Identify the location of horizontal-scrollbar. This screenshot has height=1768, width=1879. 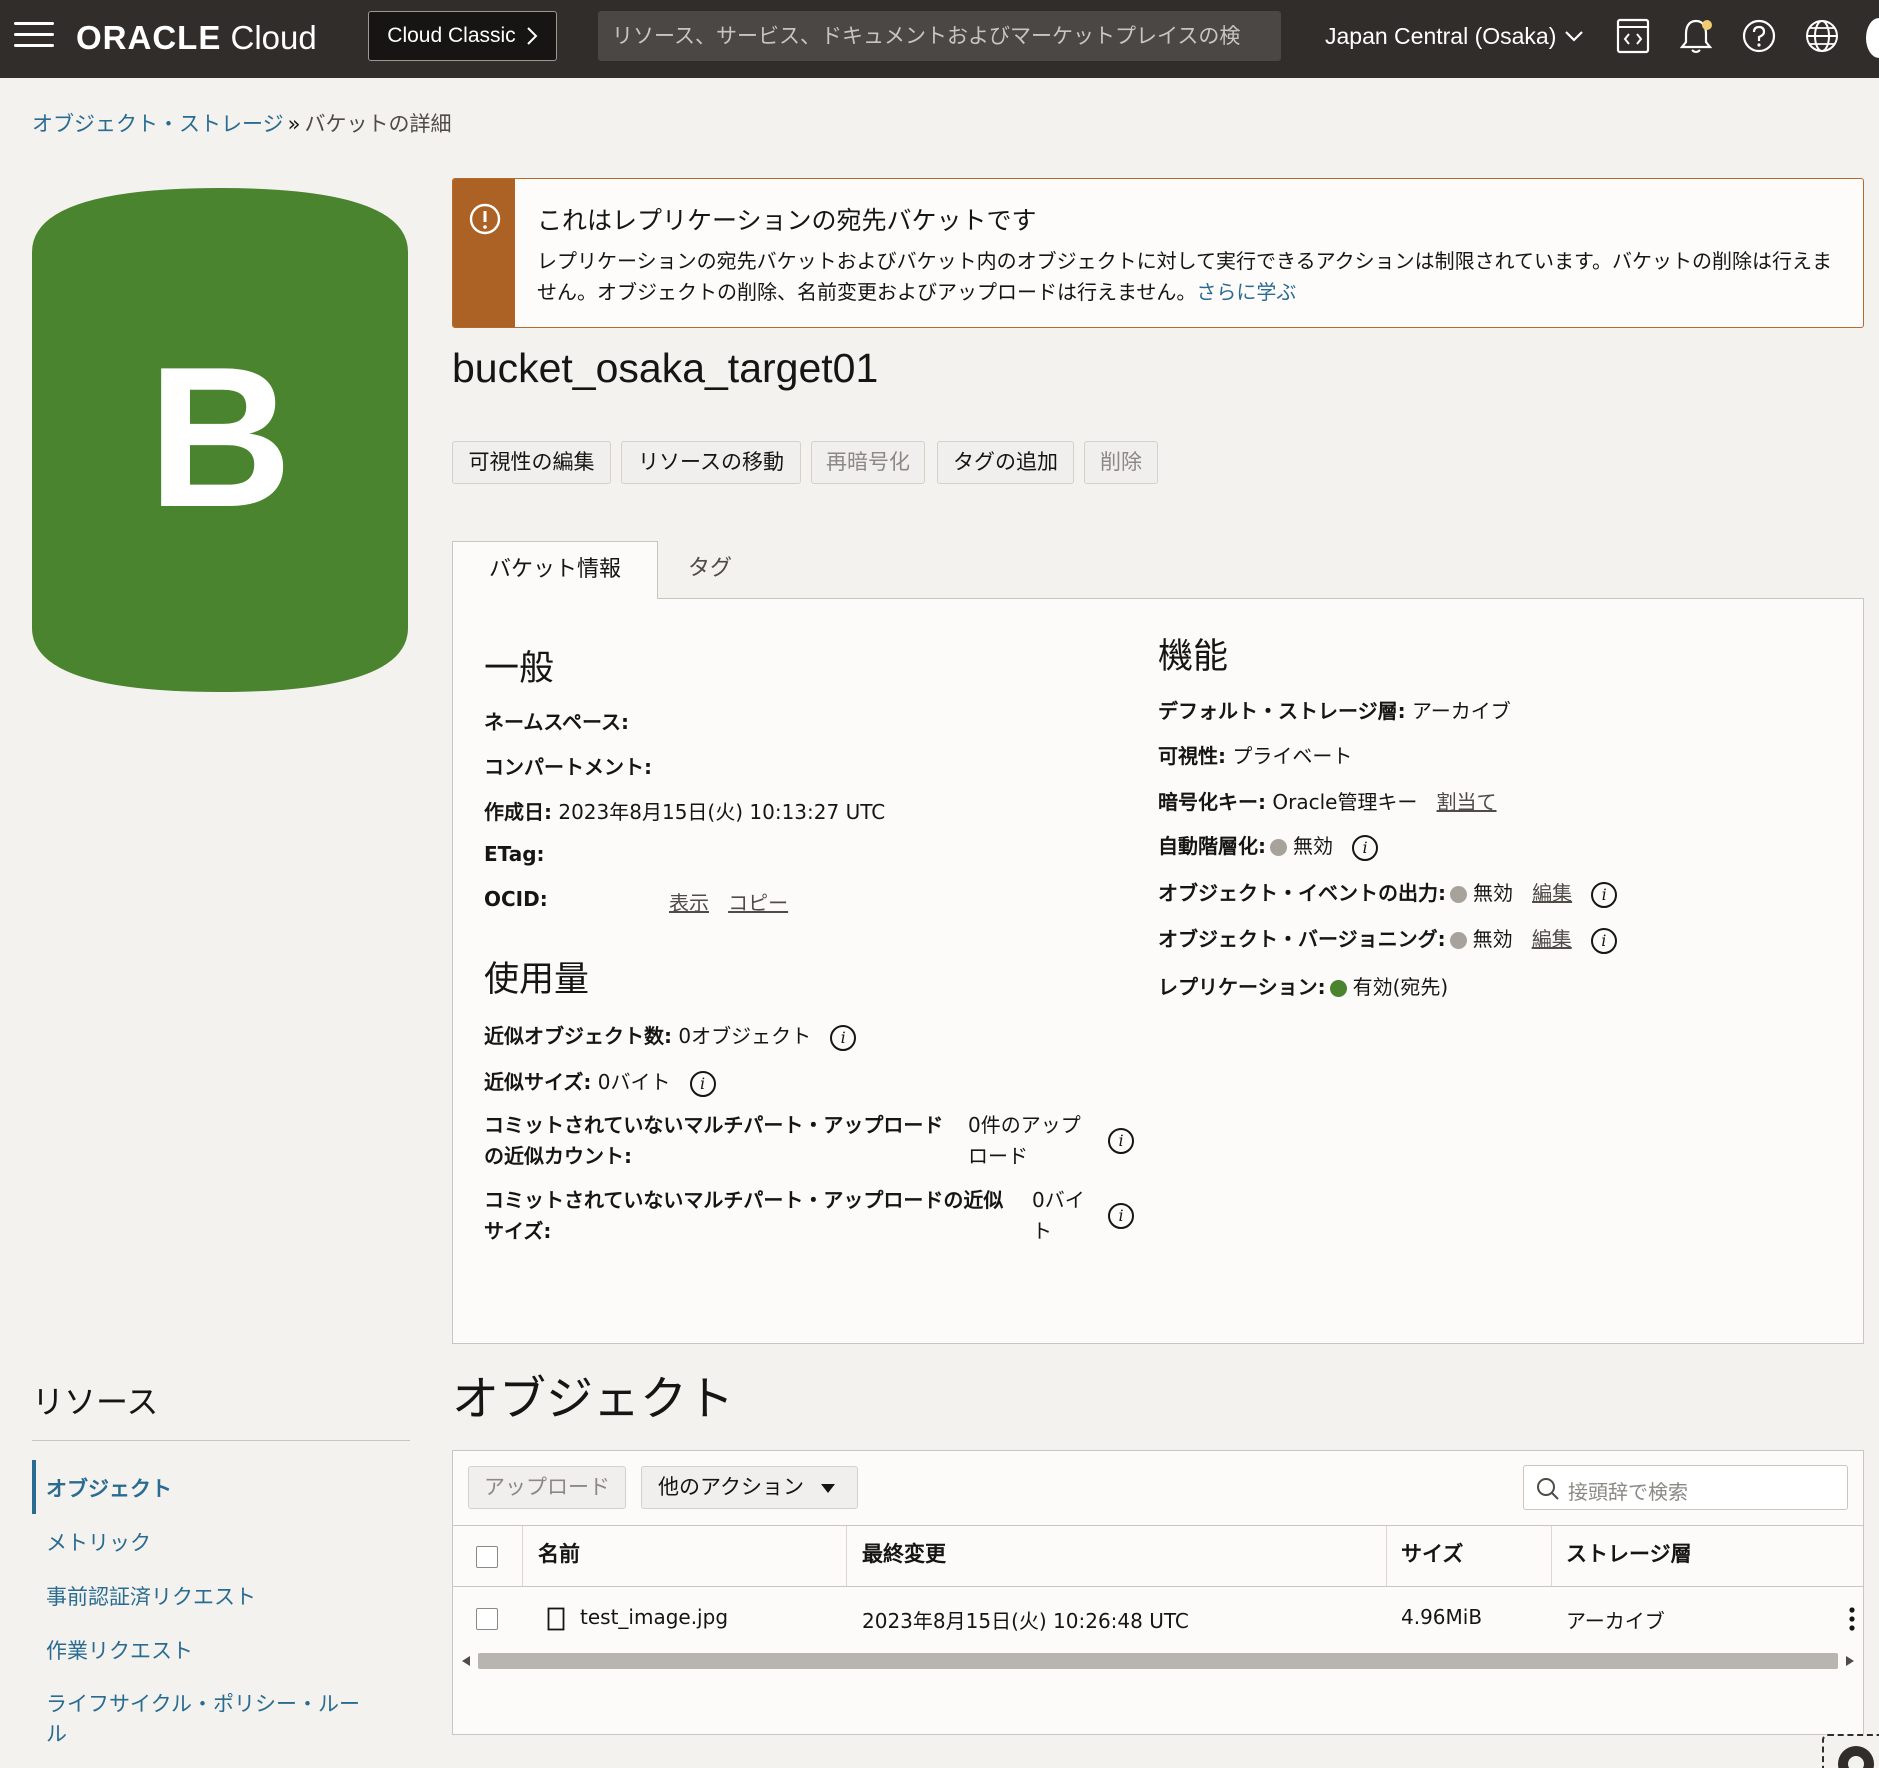
(1158, 1661).